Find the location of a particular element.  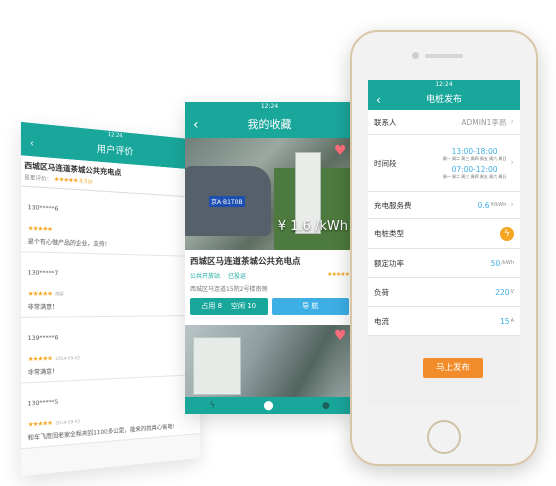

tag-paid: 已投运 is located at coordinates (237, 276).